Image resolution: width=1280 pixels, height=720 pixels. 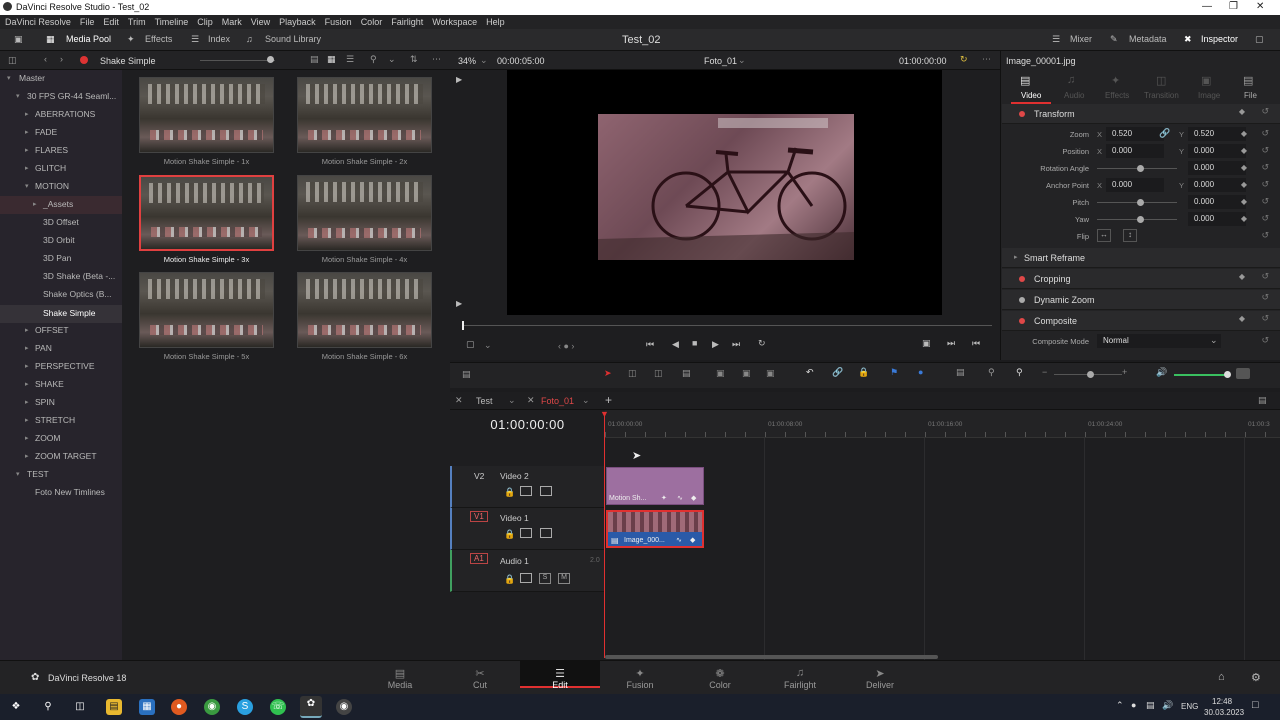 I want to click on composite-section: Composite ◆ ↺, so click(x=1141, y=321).